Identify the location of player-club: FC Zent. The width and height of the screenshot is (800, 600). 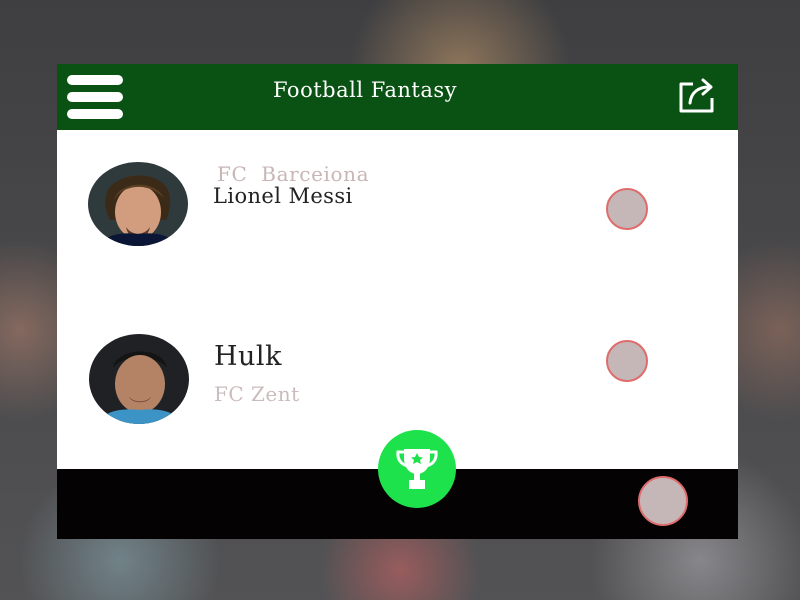
(257, 394).